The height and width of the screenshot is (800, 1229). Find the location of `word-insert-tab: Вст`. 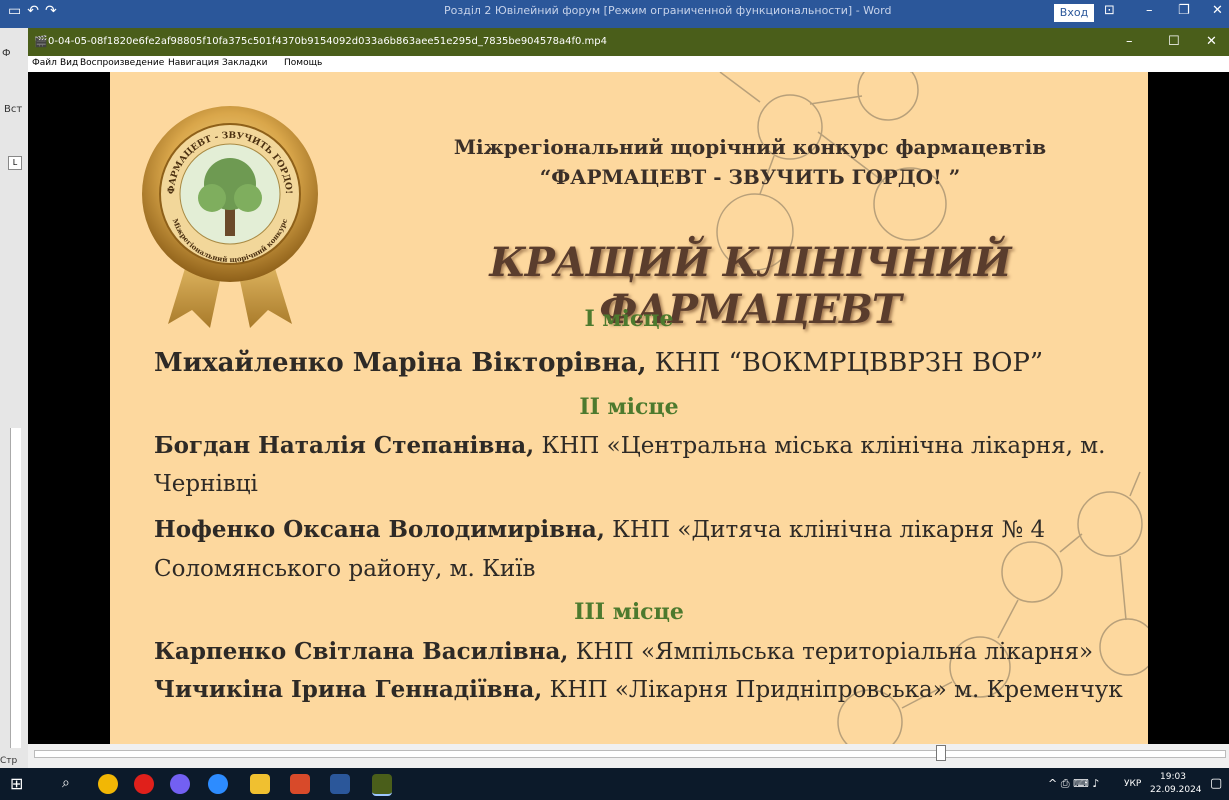

word-insert-tab: Вст is located at coordinates (13, 109).